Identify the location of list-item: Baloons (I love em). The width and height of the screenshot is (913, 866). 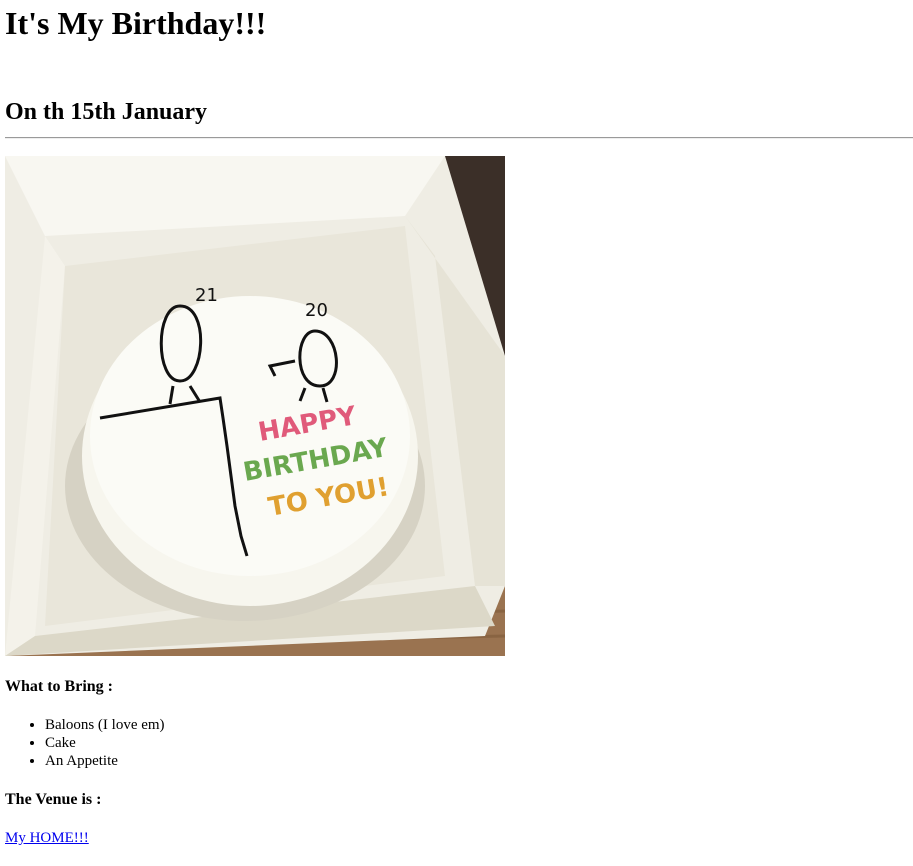
(105, 725).